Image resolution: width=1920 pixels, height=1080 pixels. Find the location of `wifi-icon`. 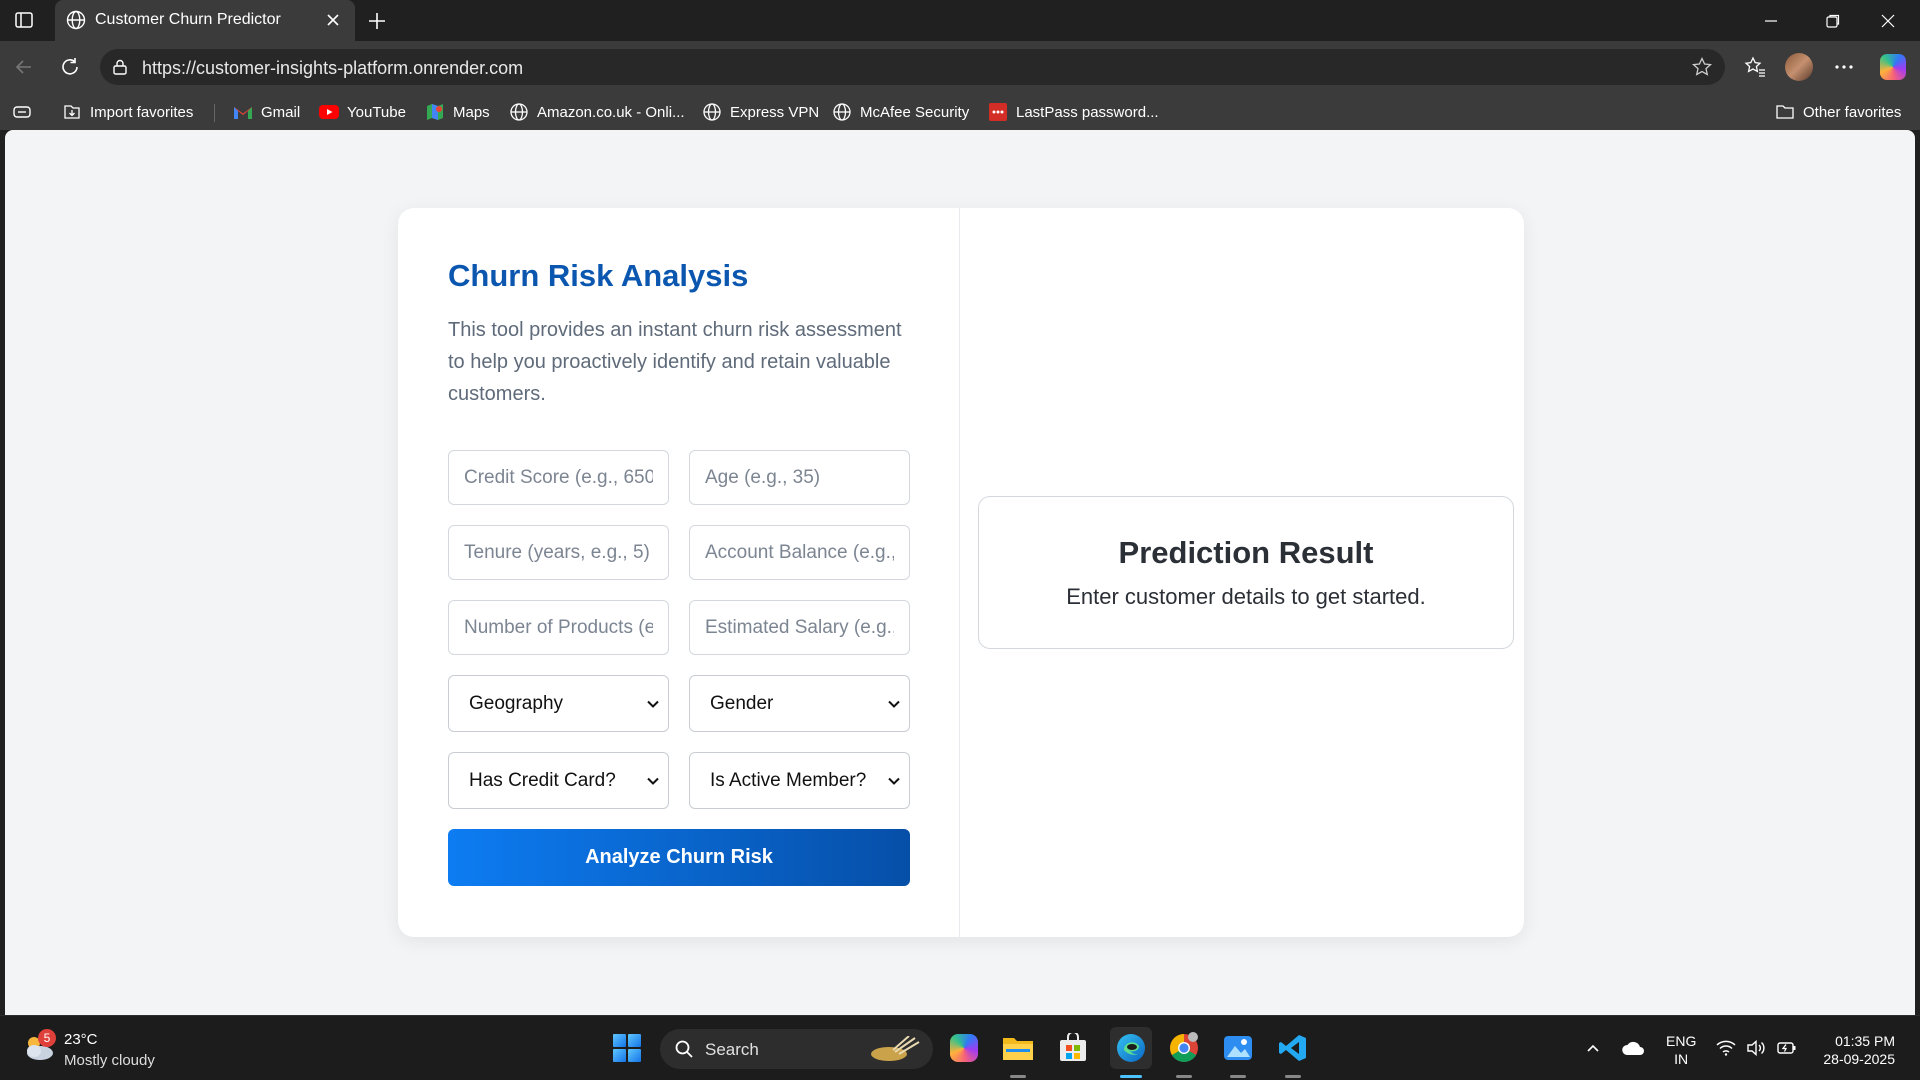

wifi-icon is located at coordinates (1726, 1048).